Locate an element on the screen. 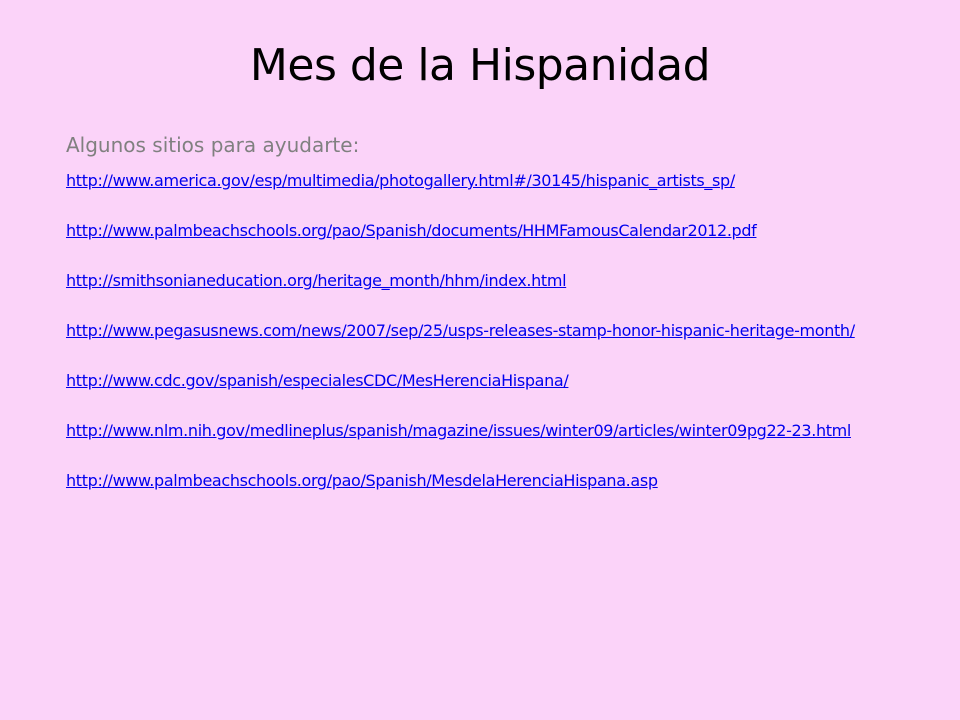 The width and height of the screenshot is (960, 720). slide-title: Mes de la Hispanidad is located at coordinates (480, 65).